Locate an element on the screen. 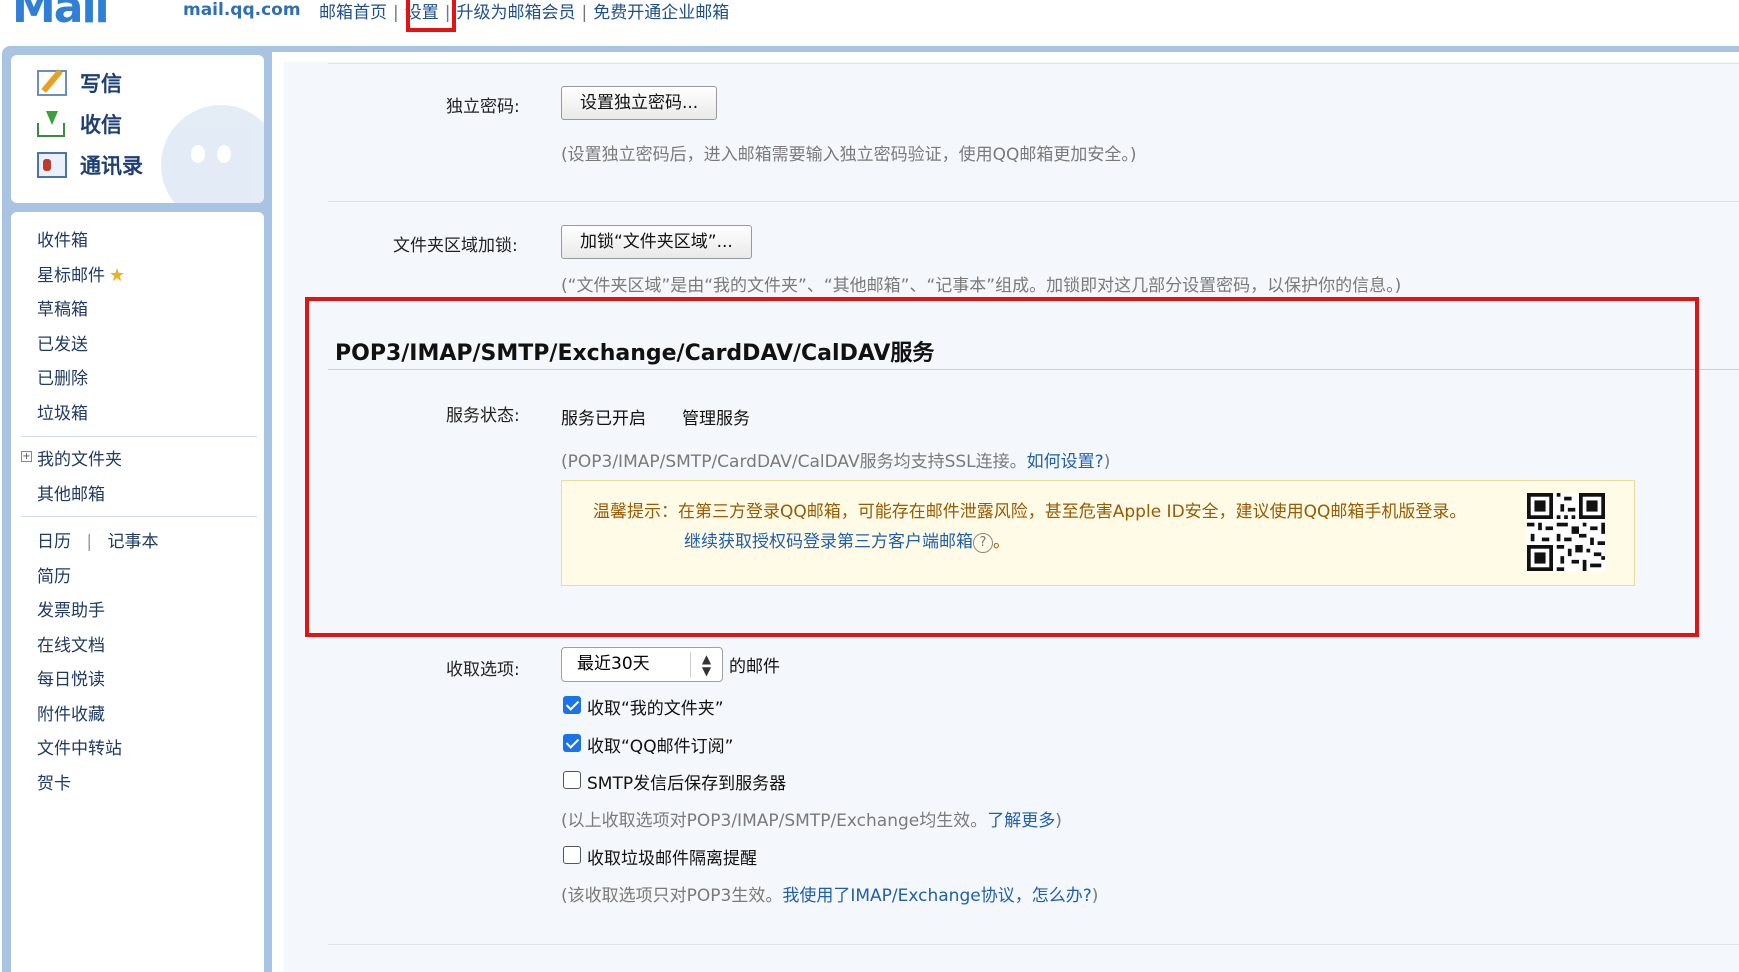 The image size is (1739, 972). contacts-icon is located at coordinates (52, 165).